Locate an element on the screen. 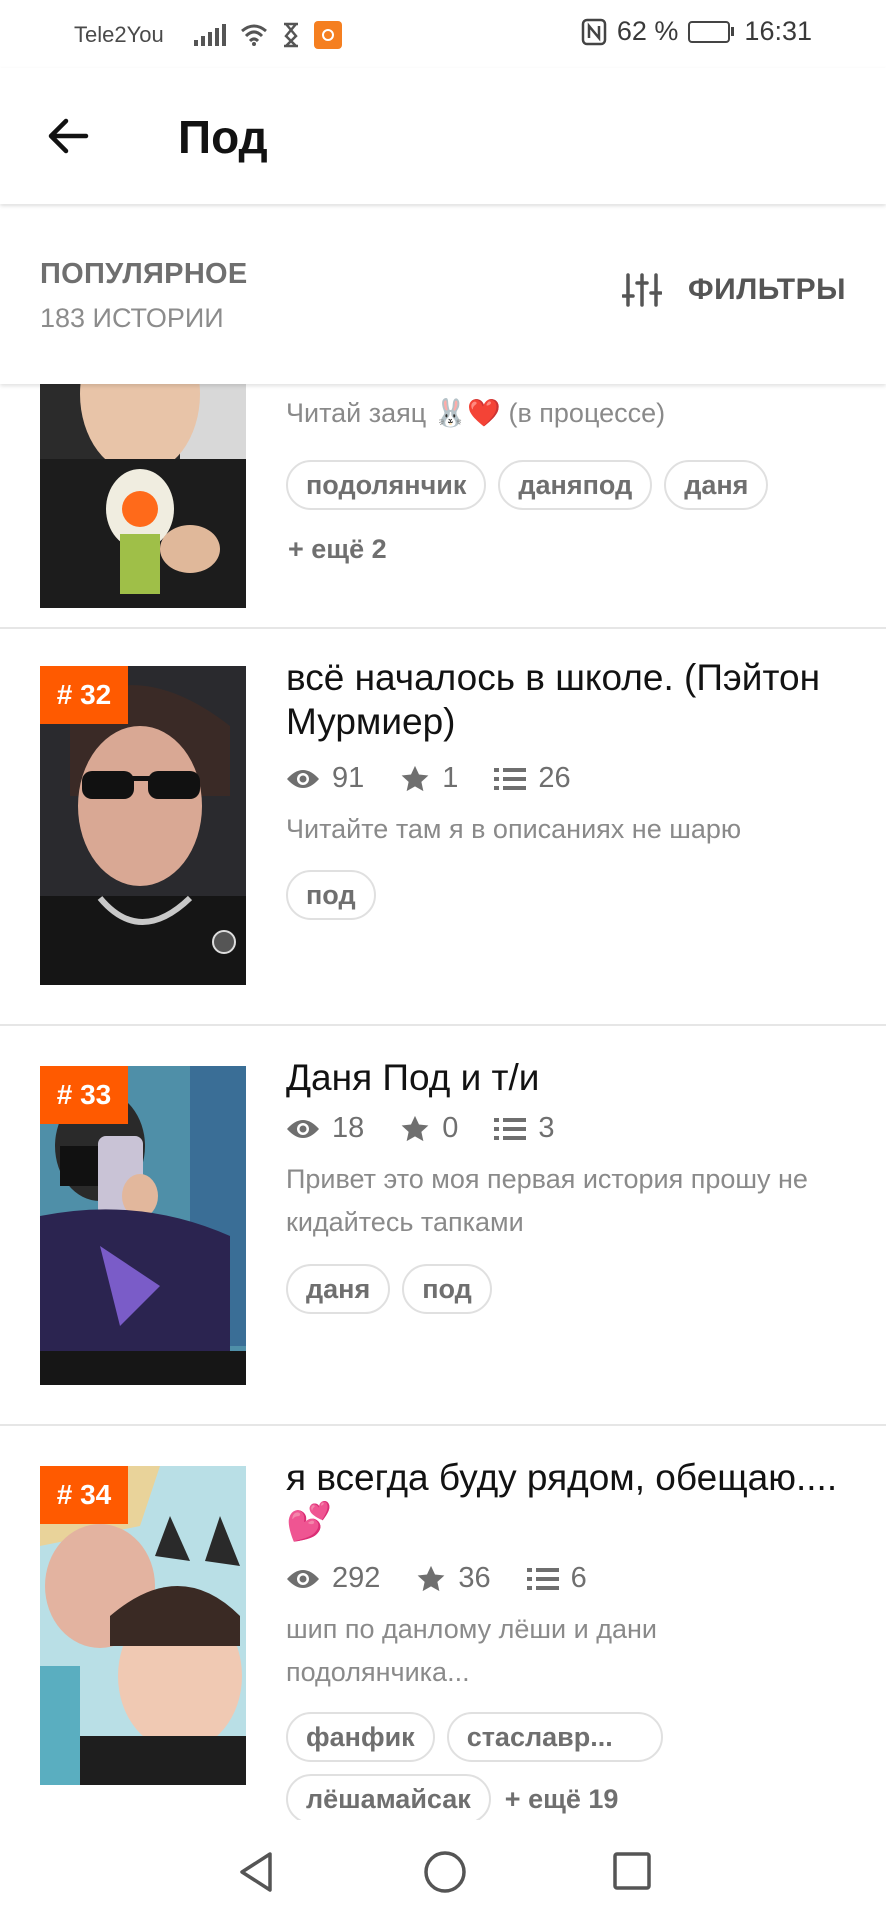 The width and height of the screenshot is (886, 1920). arrow-left-icon is located at coordinates (68, 136).